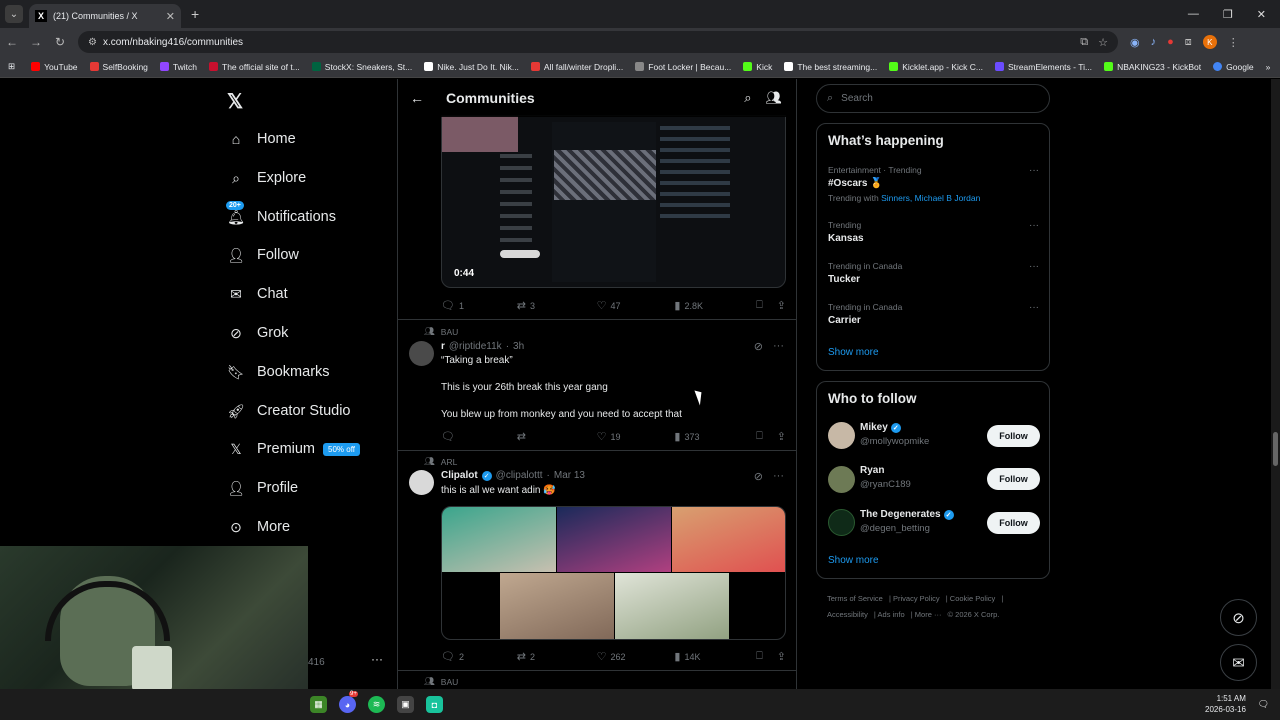 This screenshot has width=1280, height=720. Describe the element at coordinates (598, 42) in the screenshot. I see `omnibox: ⚙ x.com/nbaking416/communities ⧉ ☆` at that location.